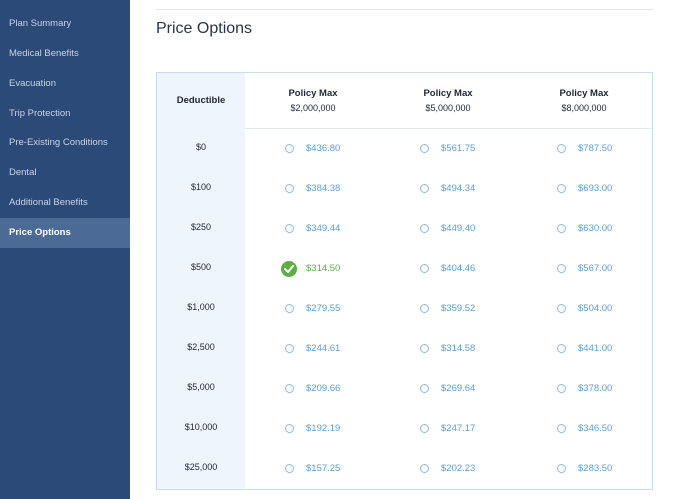 This screenshot has width=678, height=499. What do you see at coordinates (323, 389) in the screenshot?
I see `price-label: $209.66` at bounding box center [323, 389].